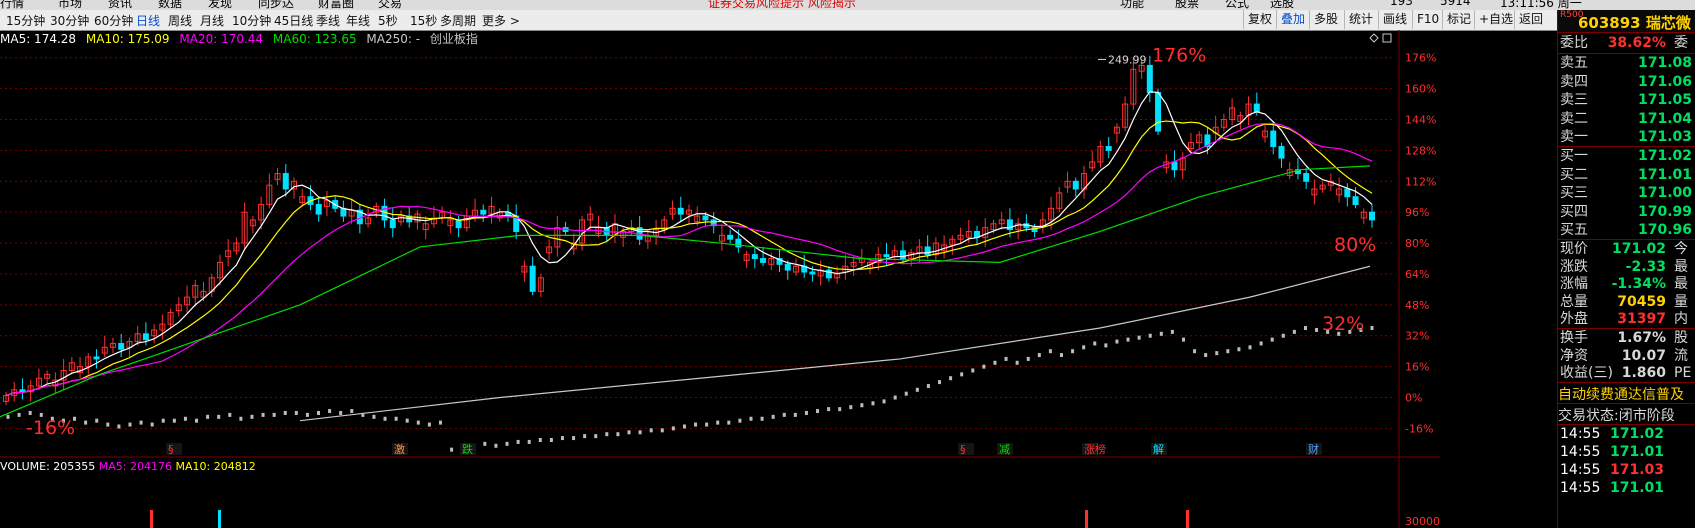 This screenshot has height=528, width=1695. Describe the element at coordinates (1664, 193) in the screenshot. I see `bid-row-2-value: 171.00` at that location.